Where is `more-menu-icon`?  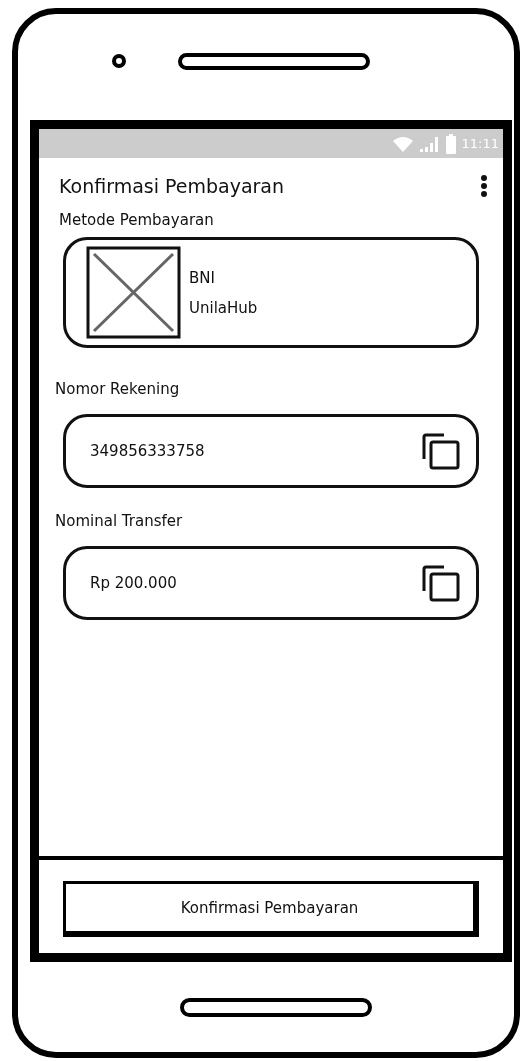
more-menu-icon is located at coordinates (484, 186).